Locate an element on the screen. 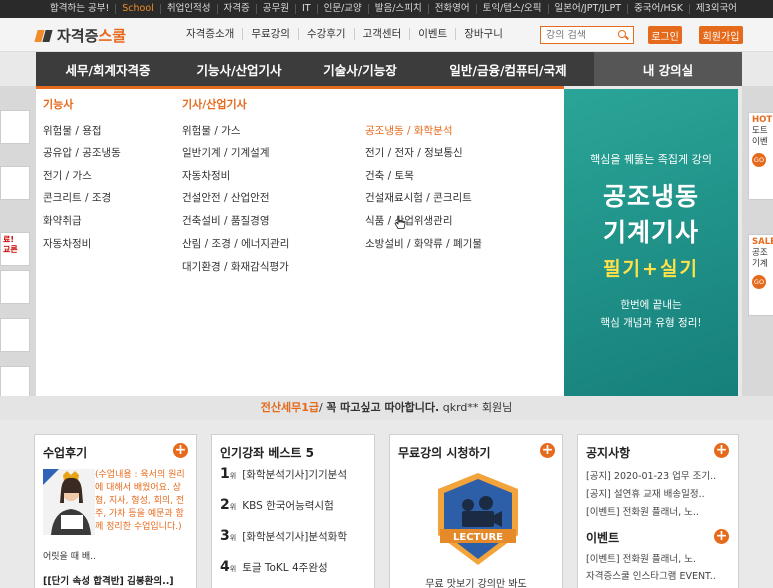  menu-item: 대기환경 / 화재감식평가 is located at coordinates (235, 266).